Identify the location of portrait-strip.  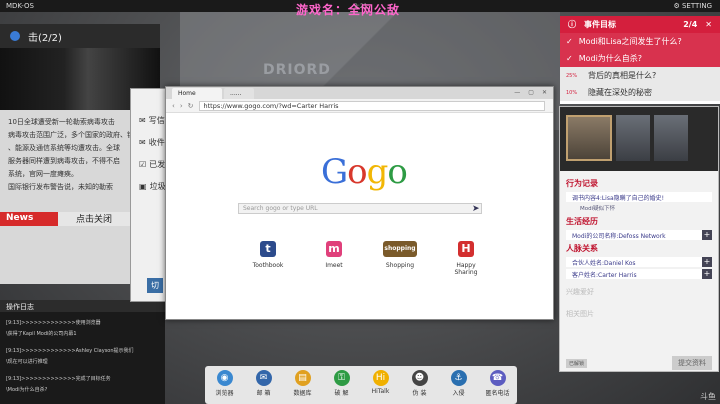
(639, 139).